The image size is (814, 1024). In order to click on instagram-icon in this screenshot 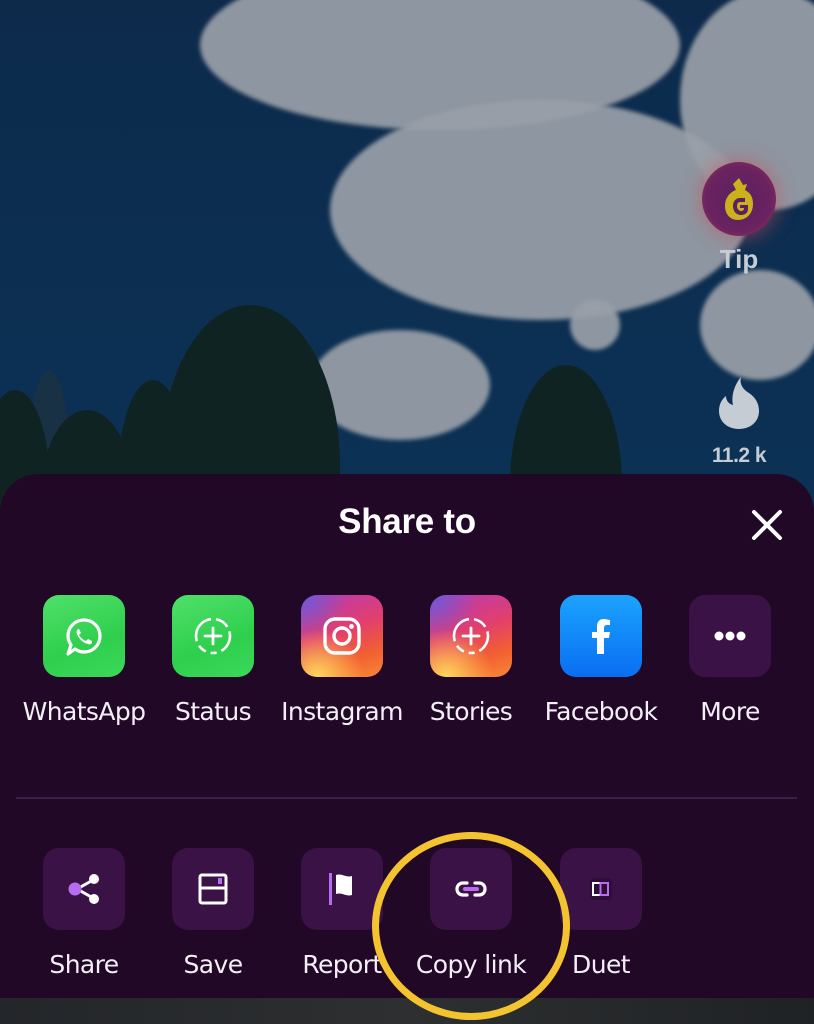, I will do `click(342, 636)`.